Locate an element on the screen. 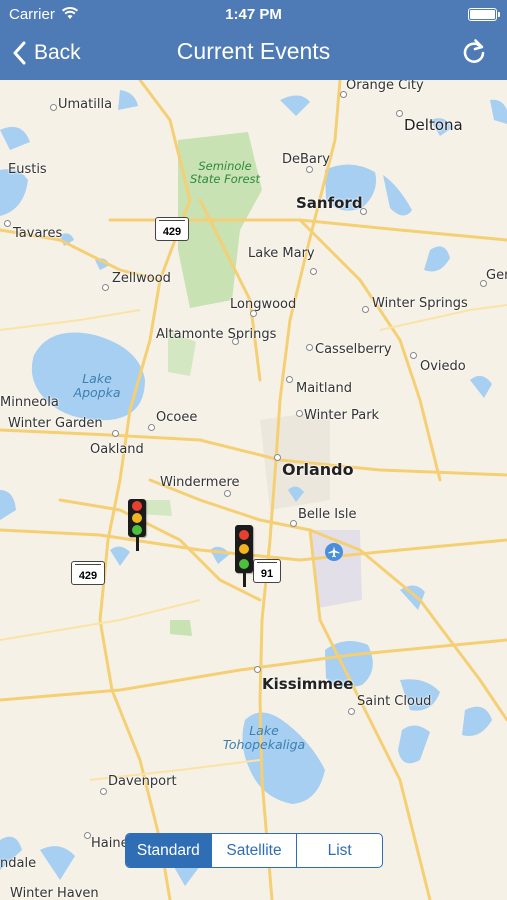 The width and height of the screenshot is (507, 900). route-number: 91 is located at coordinates (267, 574).